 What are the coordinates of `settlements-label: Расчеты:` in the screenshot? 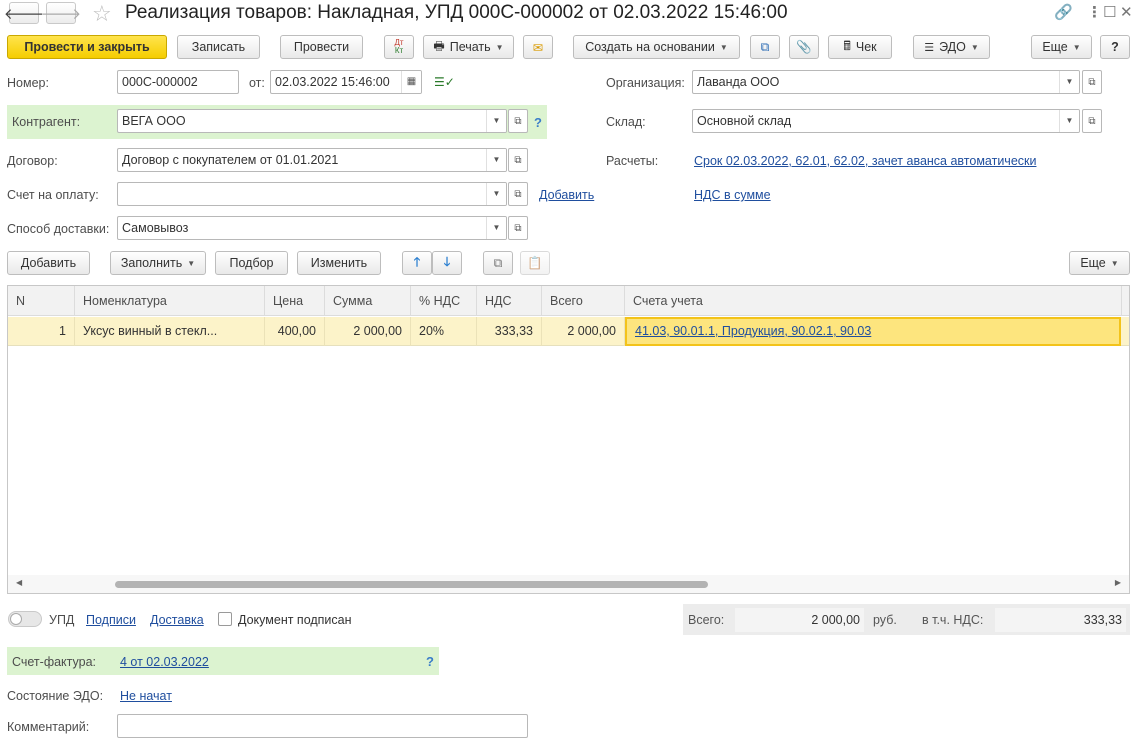 It's located at (632, 161).